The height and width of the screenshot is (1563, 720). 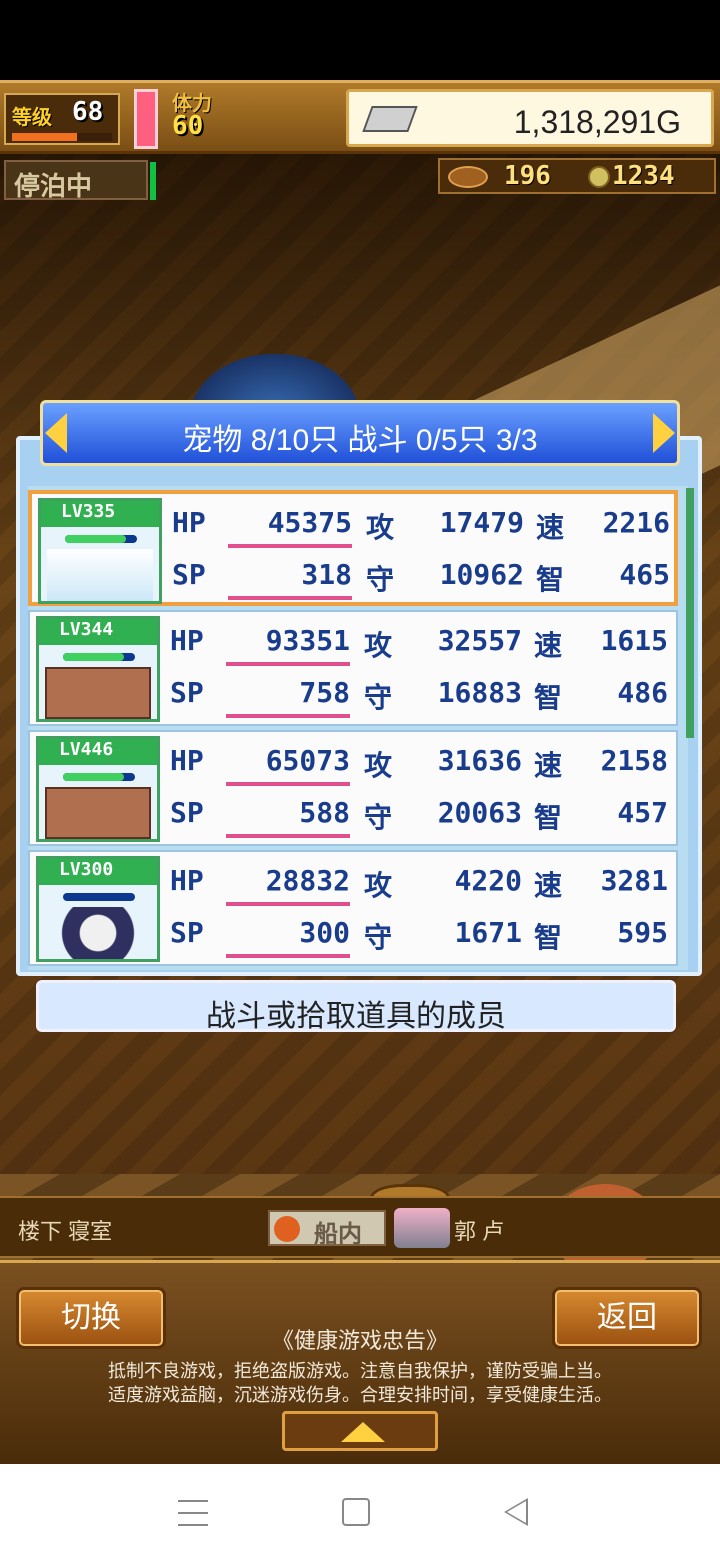 What do you see at coordinates (98, 752) in the screenshot?
I see `pet-level: LV446` at bounding box center [98, 752].